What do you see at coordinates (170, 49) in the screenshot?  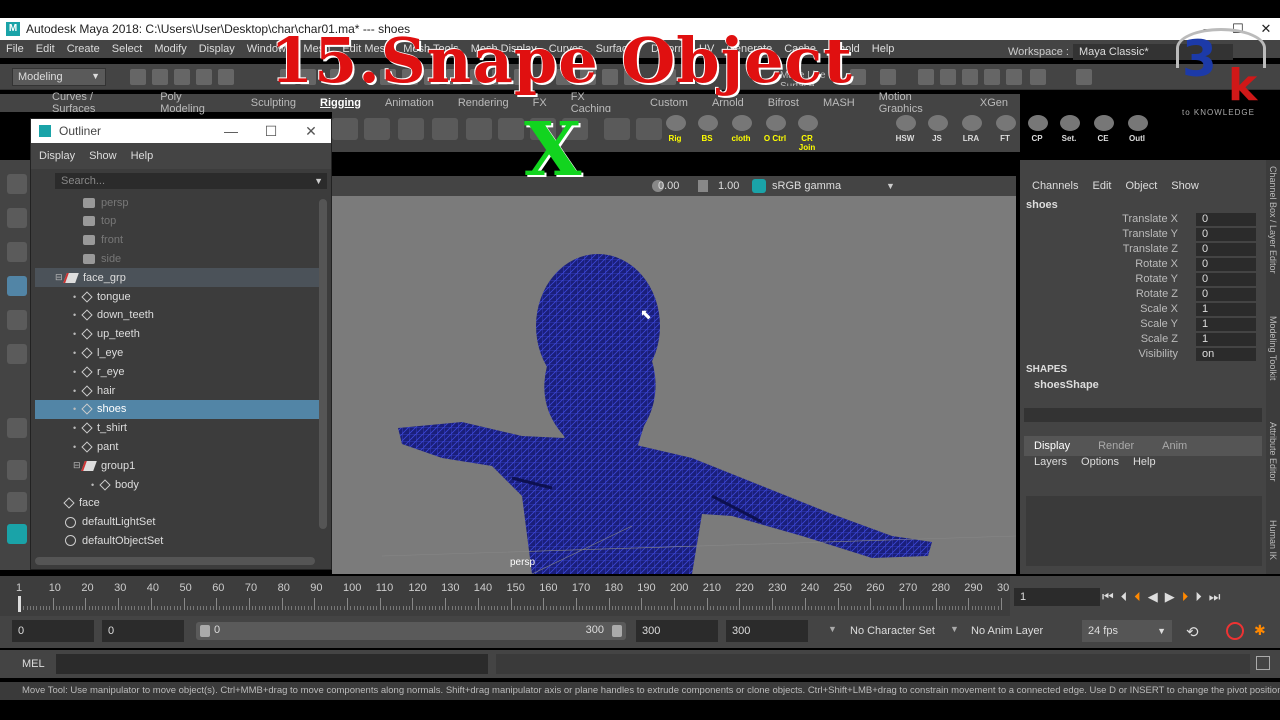 I see `menu-modify: Modify` at bounding box center [170, 49].